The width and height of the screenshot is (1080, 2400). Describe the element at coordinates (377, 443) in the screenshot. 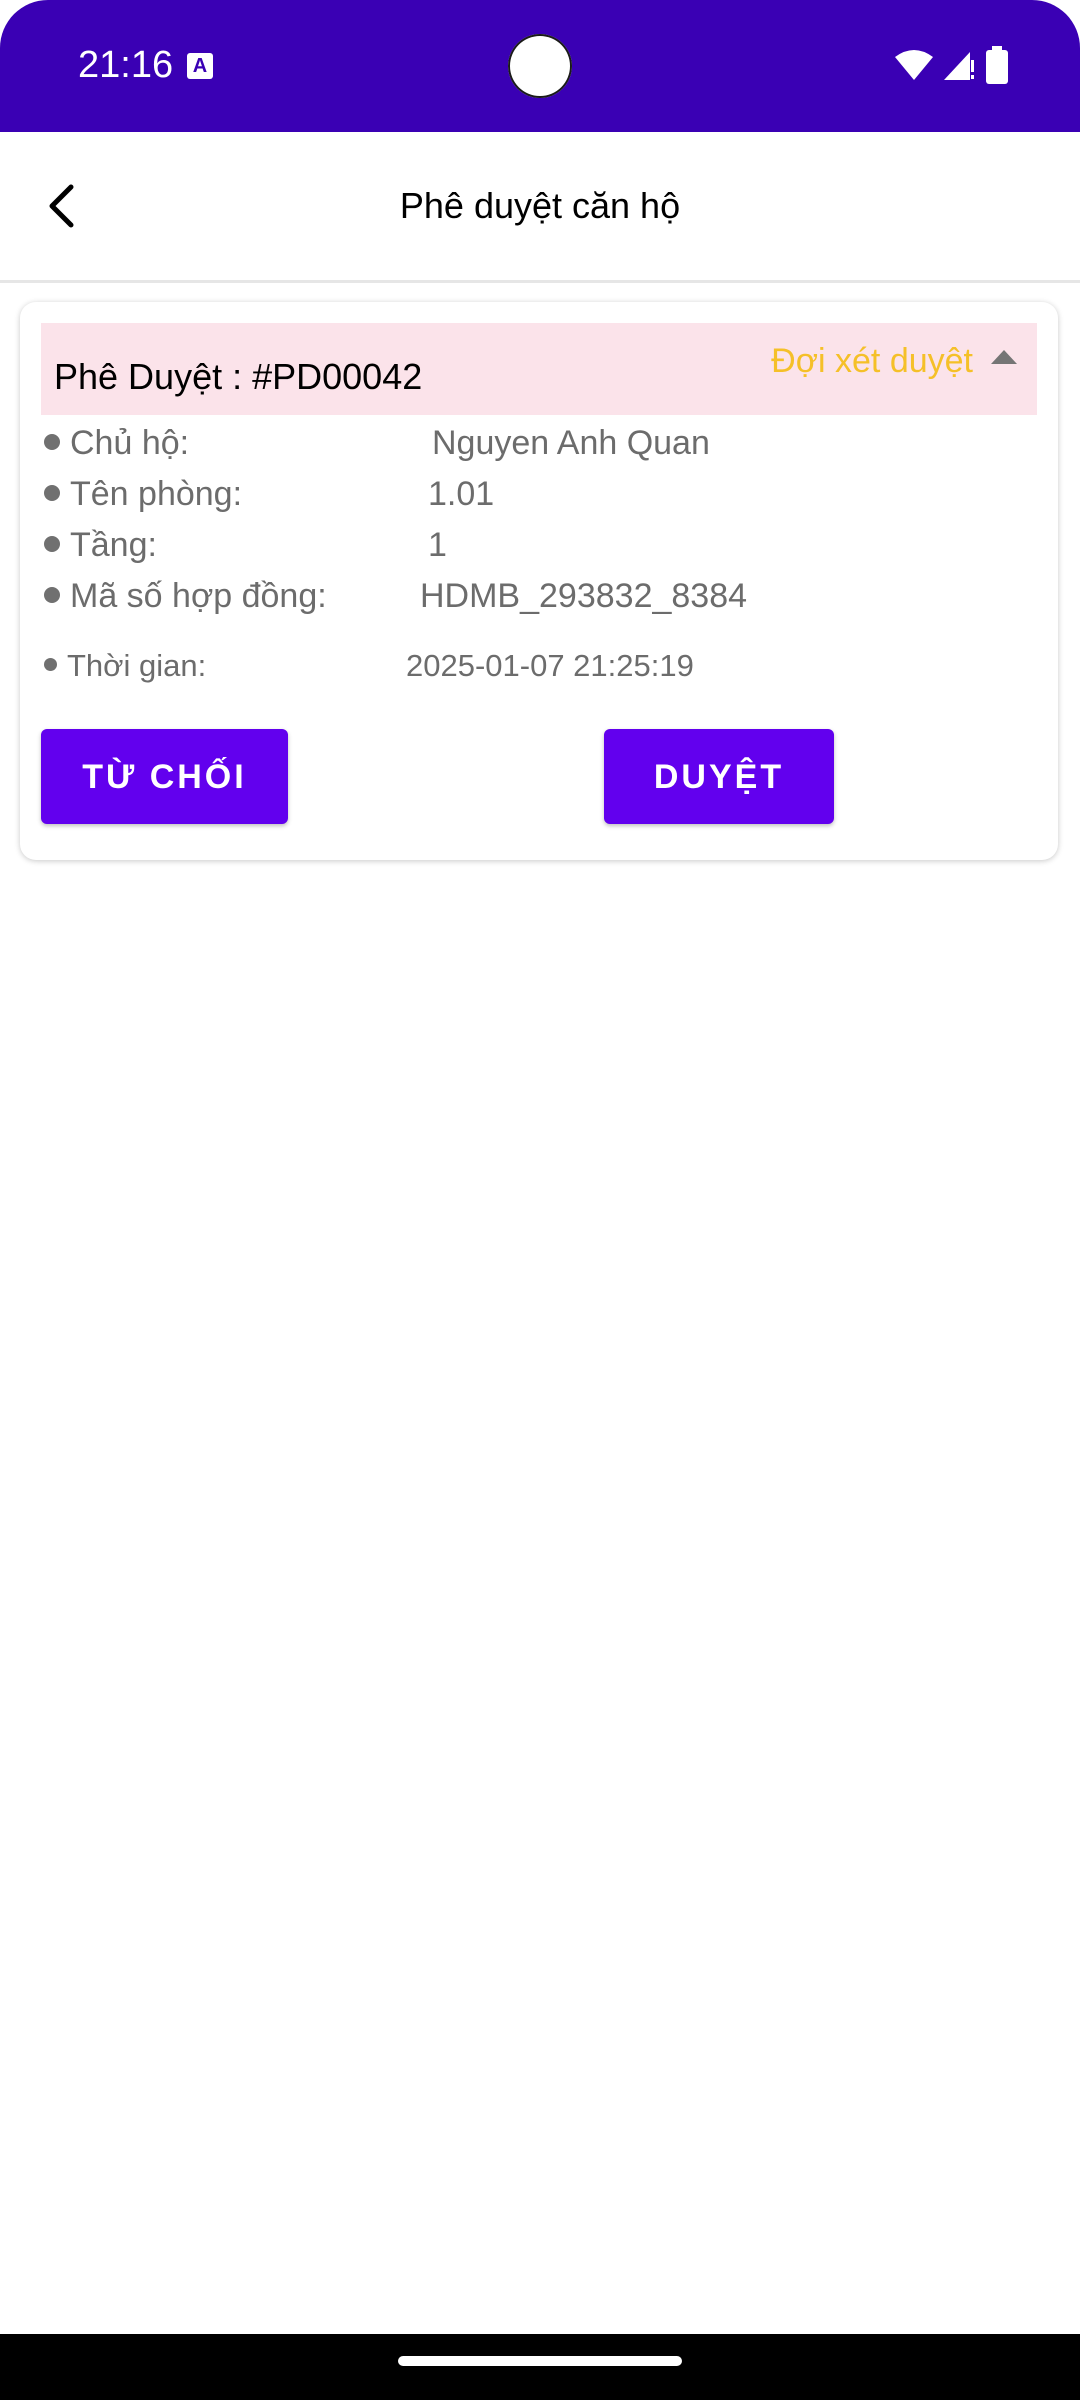

I see `detail-row-owner: Chủ hộ: Nguyen Anh Quan` at that location.